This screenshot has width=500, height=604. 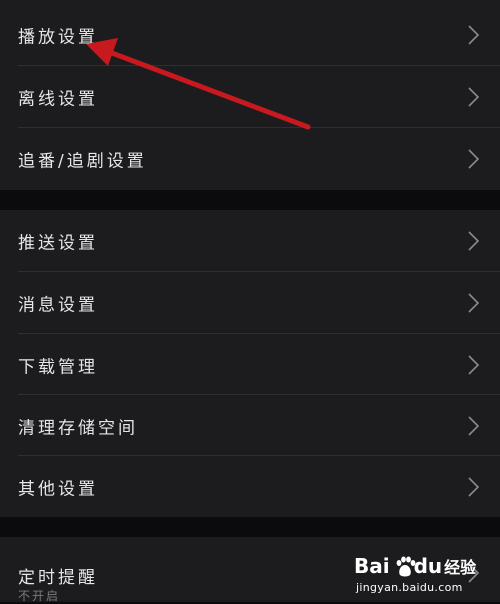 I want to click on settings-item-offline: 离线设置, so click(x=250, y=96).